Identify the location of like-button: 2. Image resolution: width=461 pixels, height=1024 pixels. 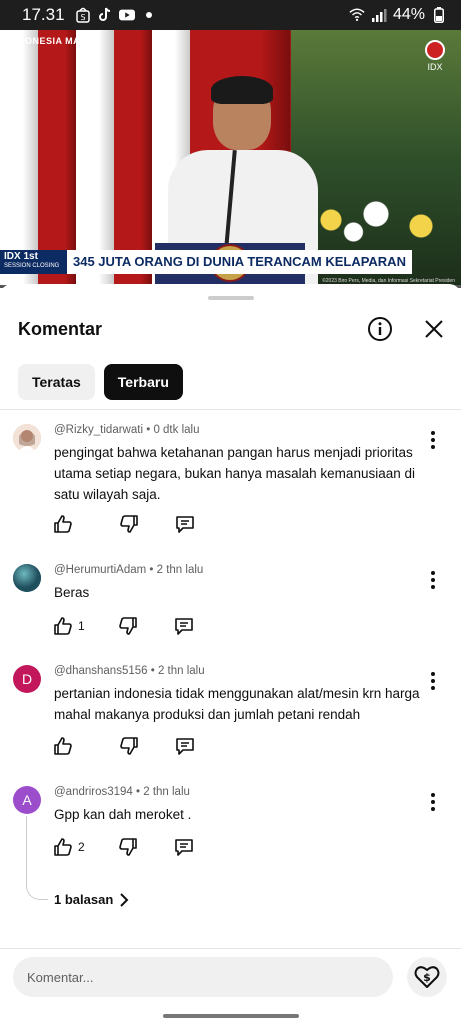
(68, 847).